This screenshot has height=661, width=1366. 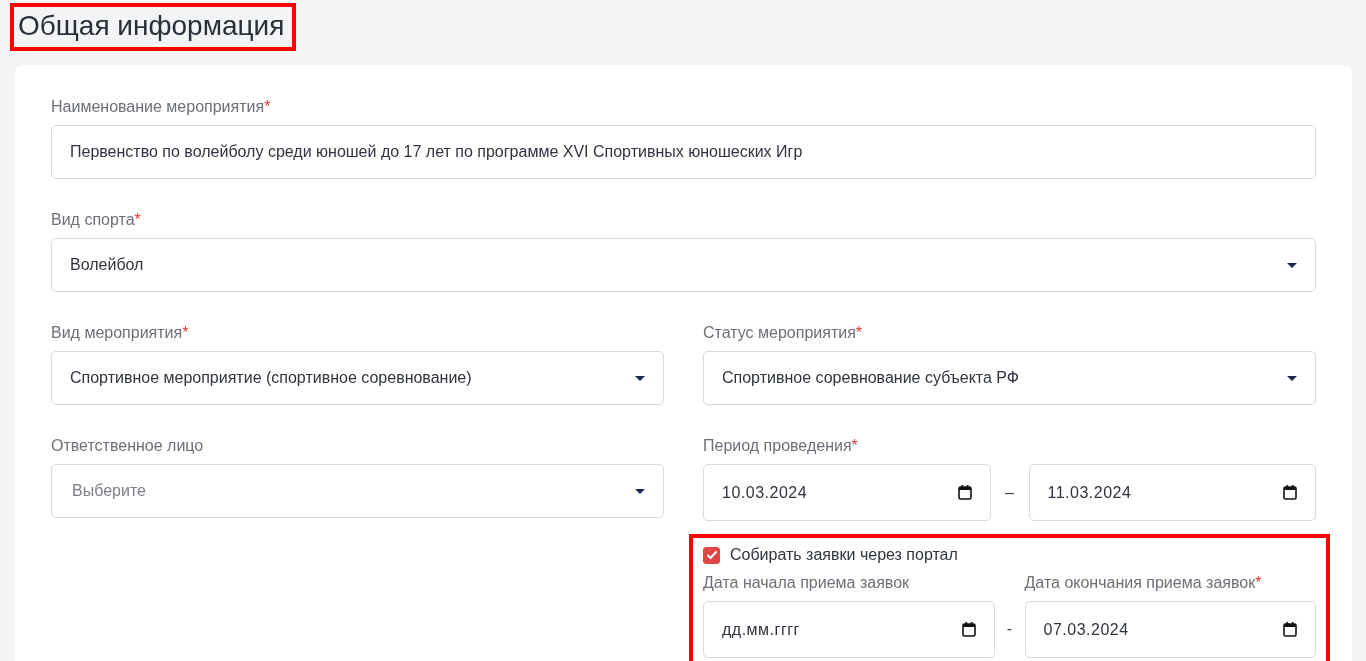 I want to click on dropdown-field: Волейбол, so click(x=683, y=265).